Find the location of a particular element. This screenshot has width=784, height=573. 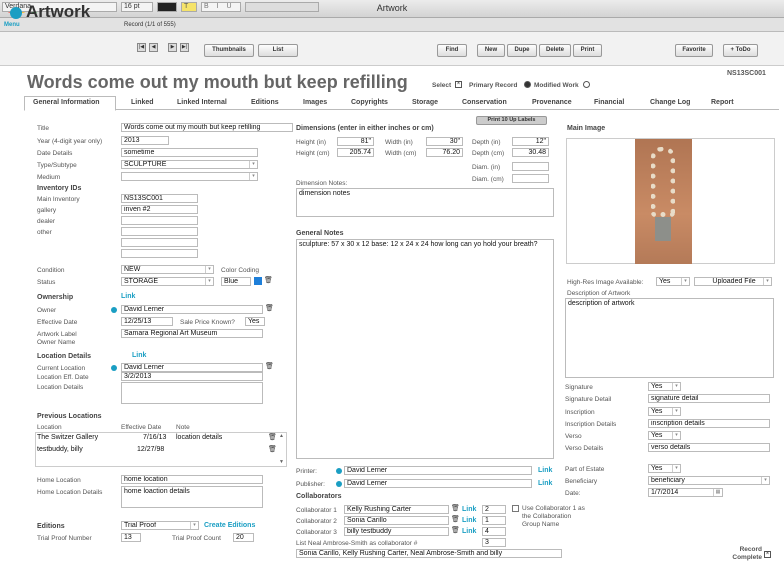

print-labels-button: Print 10 Up Labels is located at coordinates (511, 120).